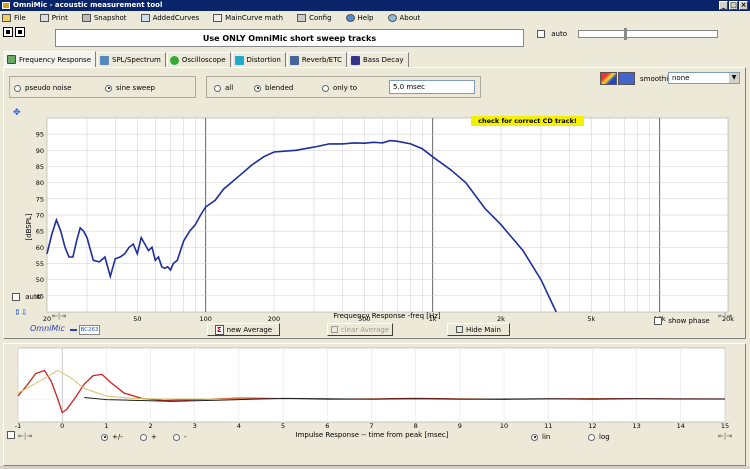 The width and height of the screenshot is (750, 469). I want to click on auto-toggle: auto, so click(552, 34).